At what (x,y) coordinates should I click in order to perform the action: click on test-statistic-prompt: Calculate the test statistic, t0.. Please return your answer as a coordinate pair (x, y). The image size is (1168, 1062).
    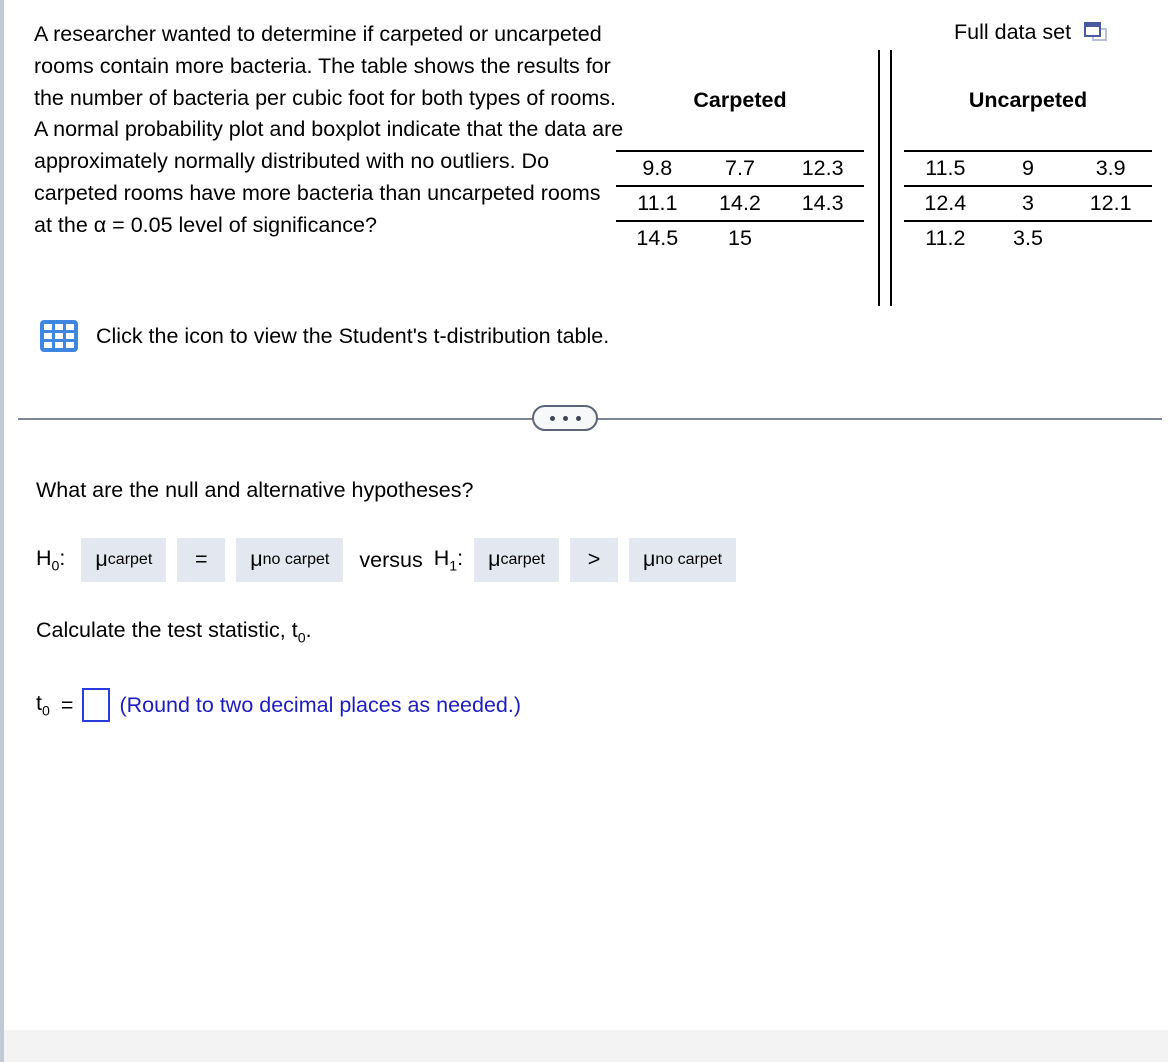
    Looking at the image, I should click on (174, 632).